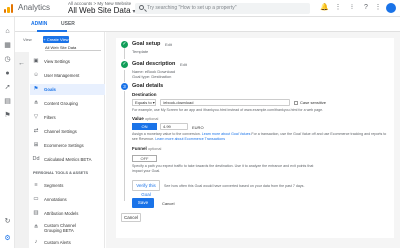 The width and height of the screenshot is (400, 248). I want to click on sidebar-item-annotations: Annotations, so click(74, 199).